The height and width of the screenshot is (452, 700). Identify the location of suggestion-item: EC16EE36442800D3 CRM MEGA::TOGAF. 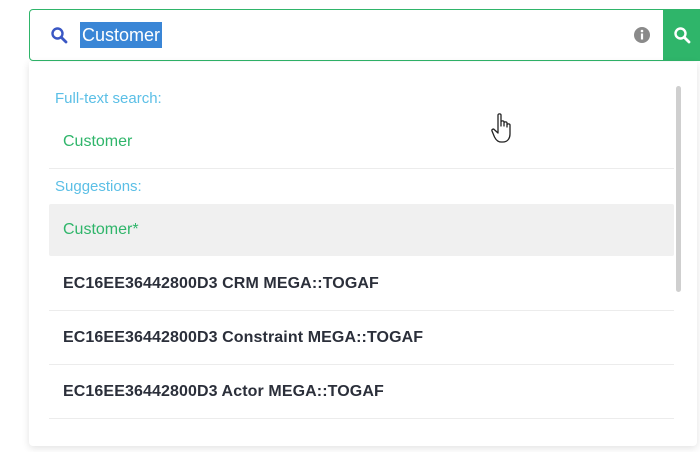
(361, 284).